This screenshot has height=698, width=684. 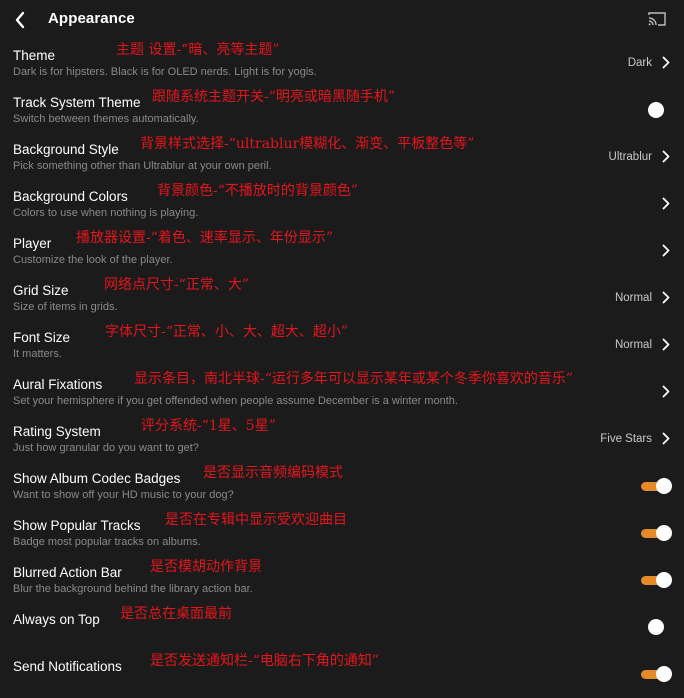 I want to click on setting-label: Send Notifications, so click(x=67, y=666).